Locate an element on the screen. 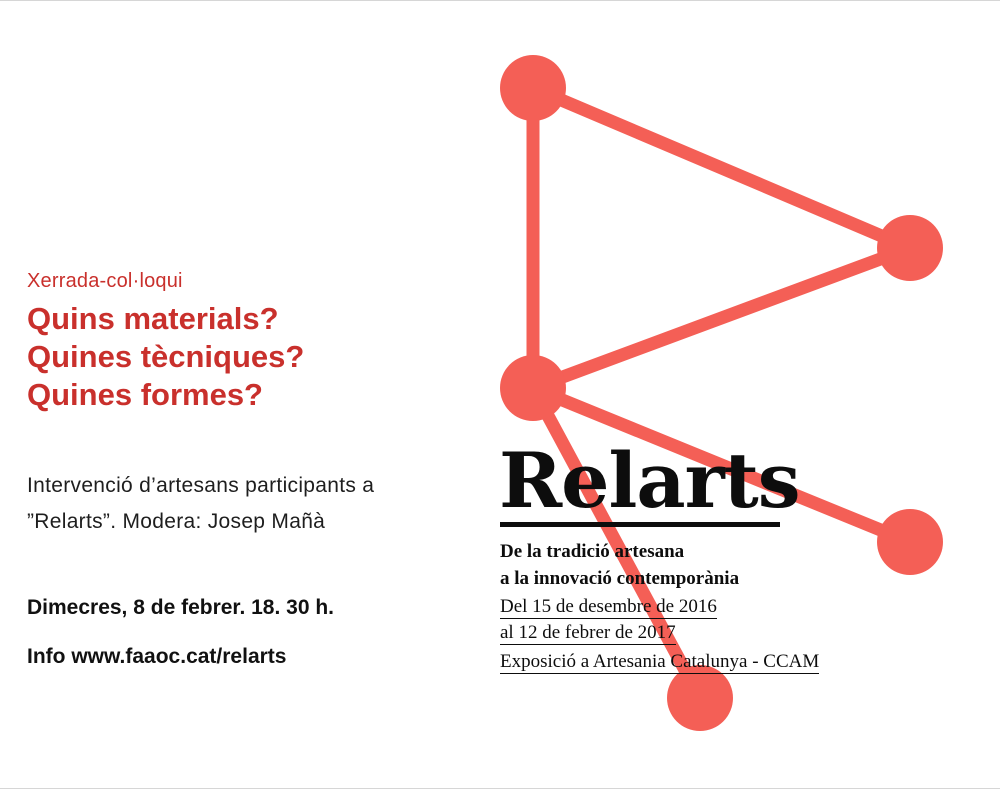  venue-text: Exposició a Artesania Catalunya - CCAM is located at coordinates (660, 662).